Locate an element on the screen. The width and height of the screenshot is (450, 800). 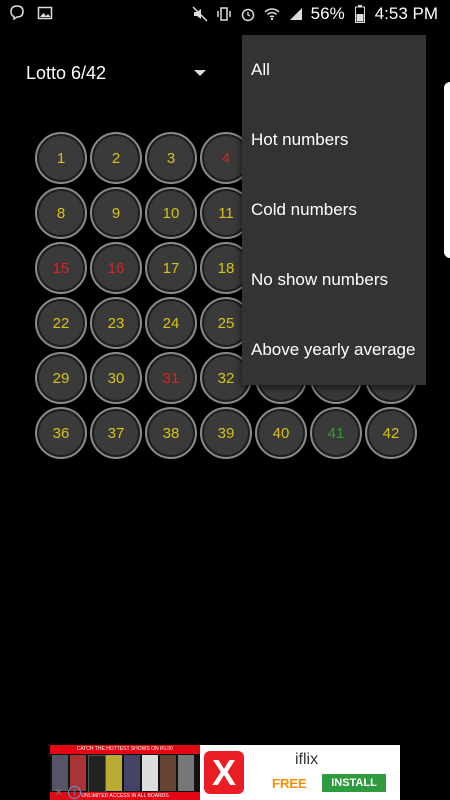
signal-icon is located at coordinates (296, 14).